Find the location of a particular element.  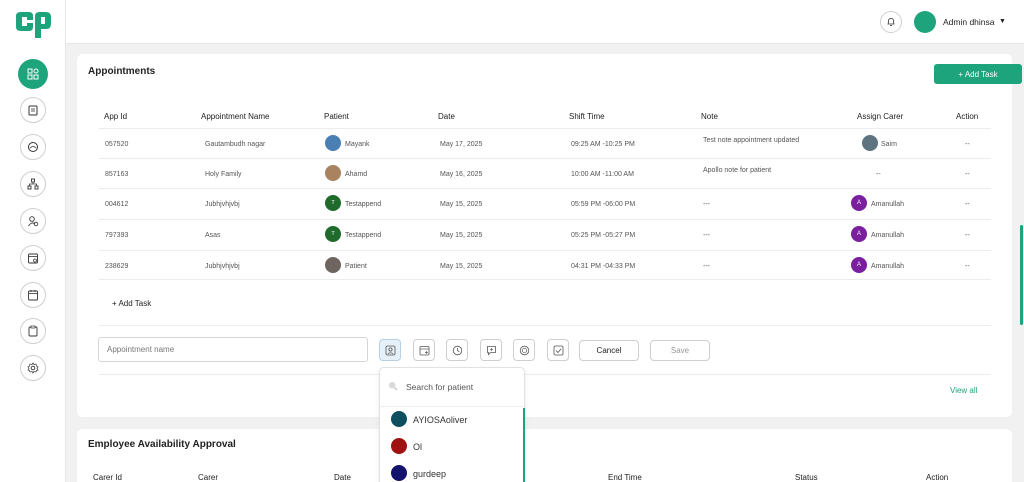

sidebar-item-calendar is located at coordinates (33, 295).